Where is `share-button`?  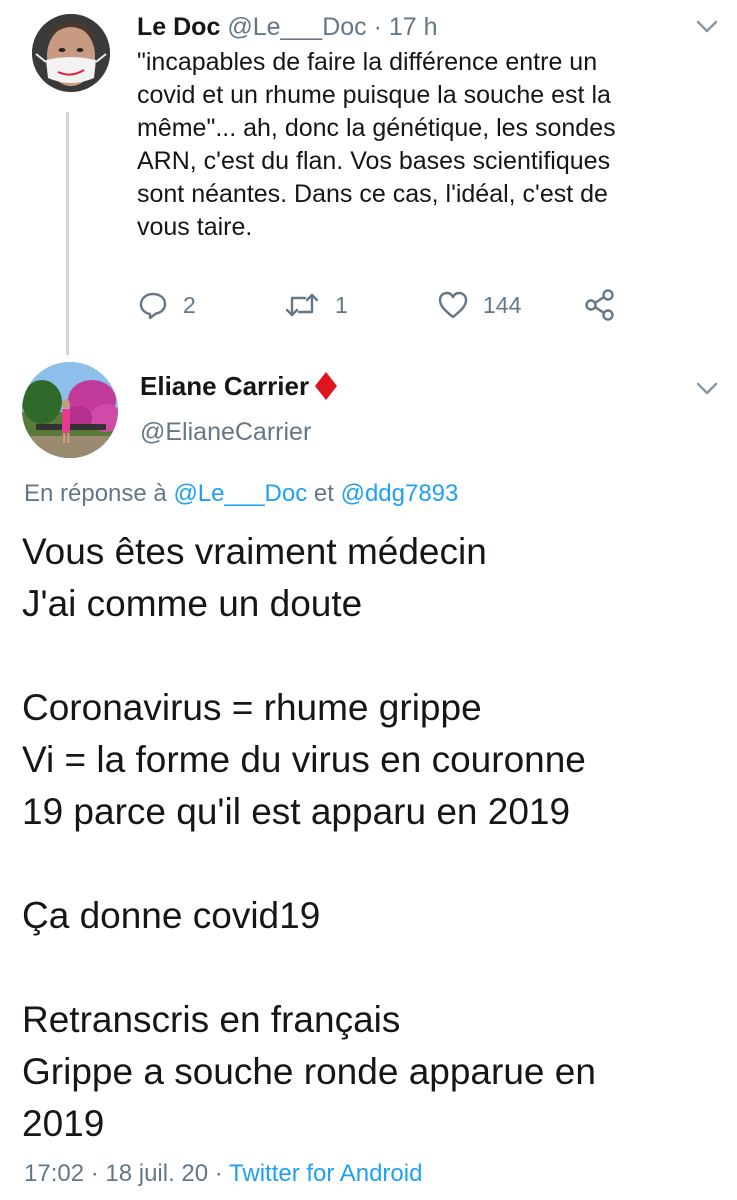 share-button is located at coordinates (600, 305).